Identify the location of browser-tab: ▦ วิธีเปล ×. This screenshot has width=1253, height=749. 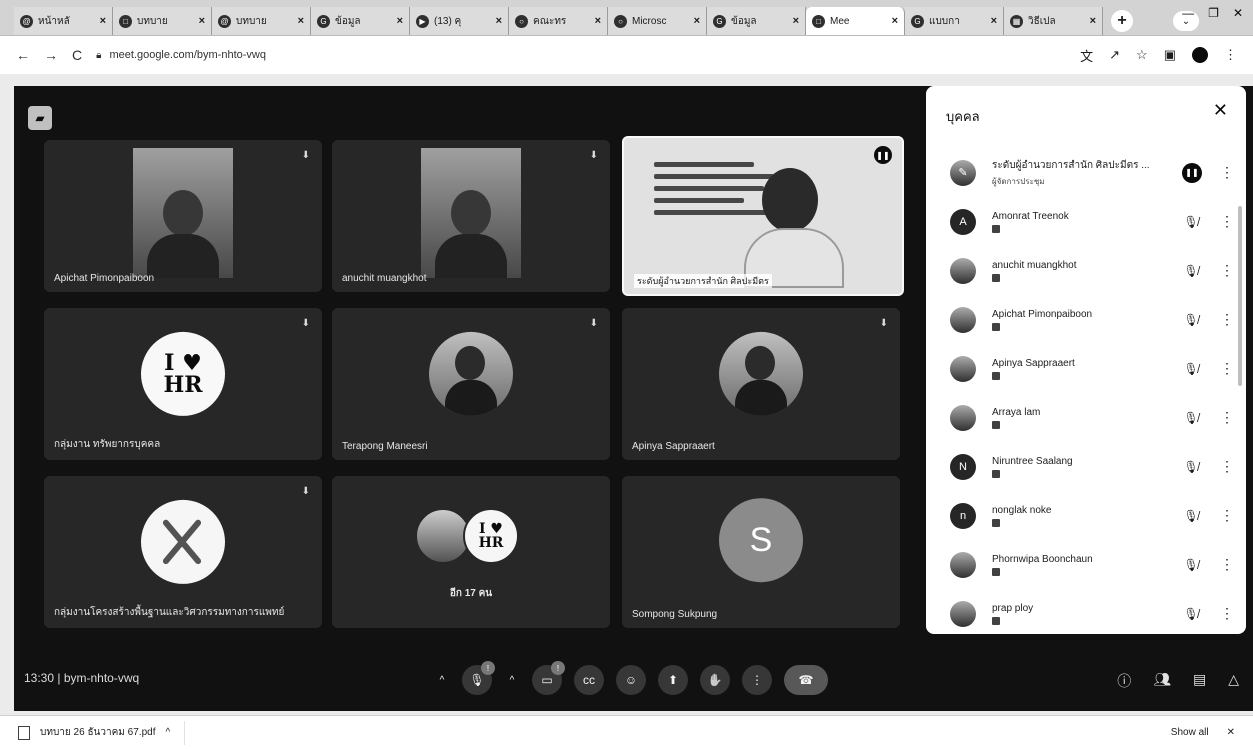
(1053, 21).